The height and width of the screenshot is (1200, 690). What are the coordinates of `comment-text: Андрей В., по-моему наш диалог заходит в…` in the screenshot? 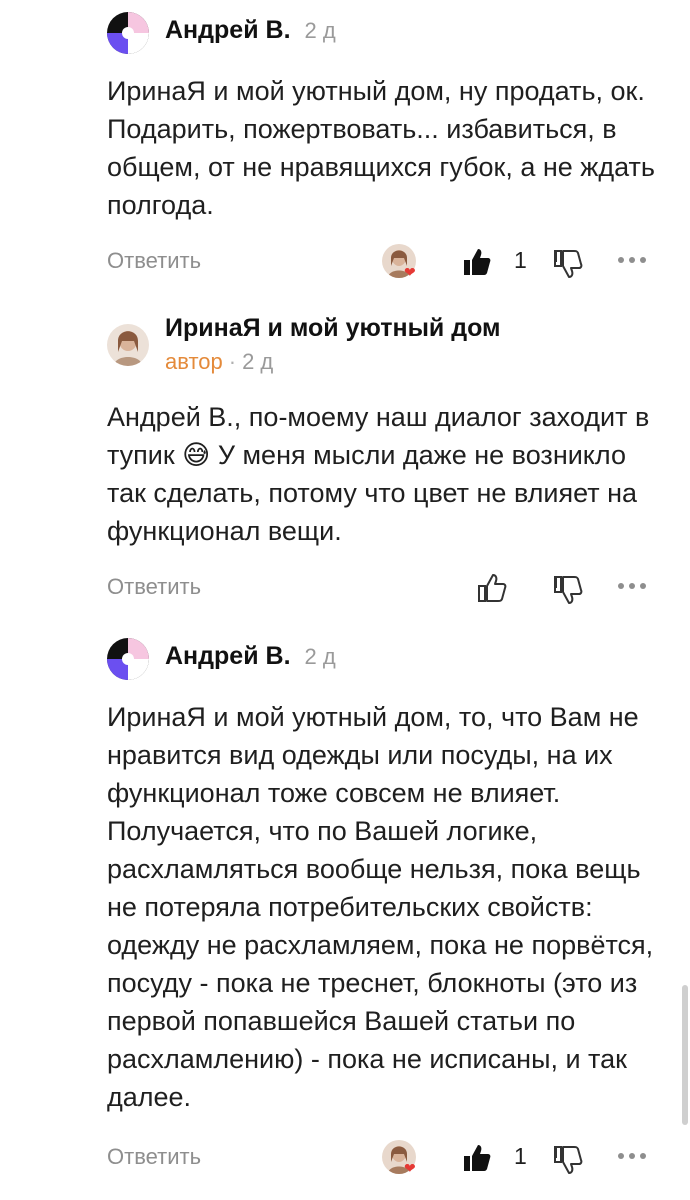 It's located at (378, 474).